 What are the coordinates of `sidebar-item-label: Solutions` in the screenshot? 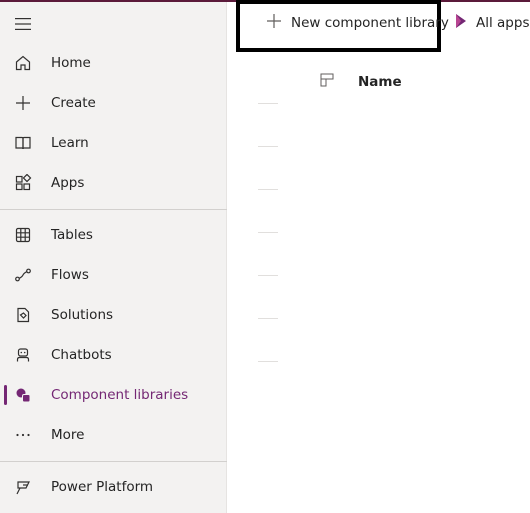 It's located at (82, 315).